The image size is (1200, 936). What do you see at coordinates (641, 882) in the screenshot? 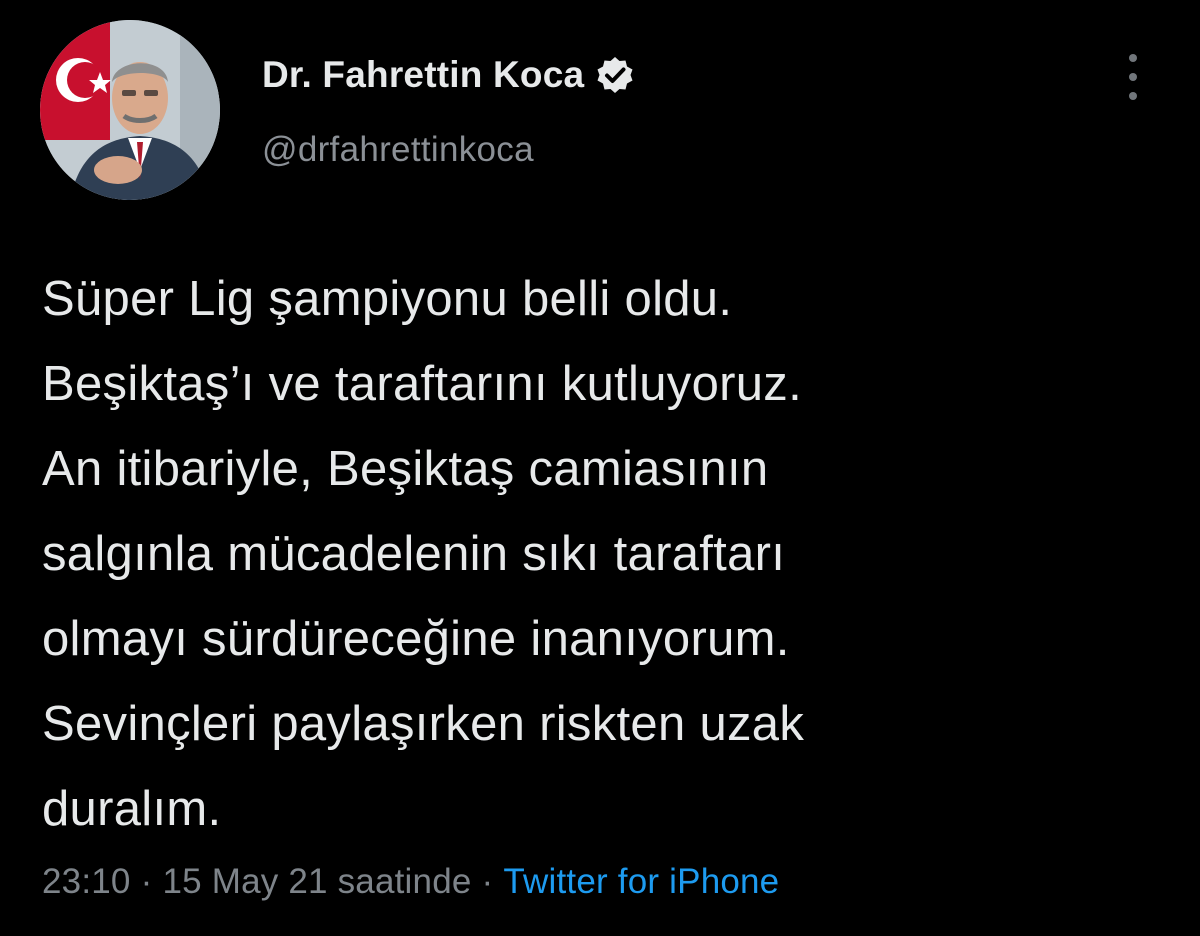
I see `tweet-source-link: Twitter for iPhone` at bounding box center [641, 882].